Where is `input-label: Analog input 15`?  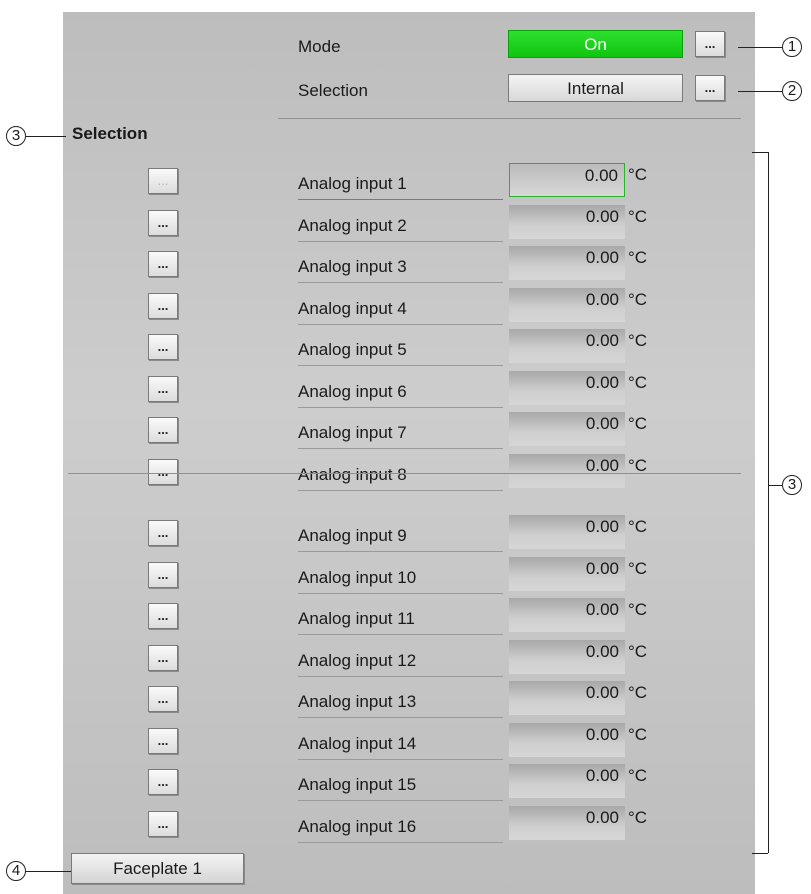 input-label: Analog input 15 is located at coordinates (400, 788).